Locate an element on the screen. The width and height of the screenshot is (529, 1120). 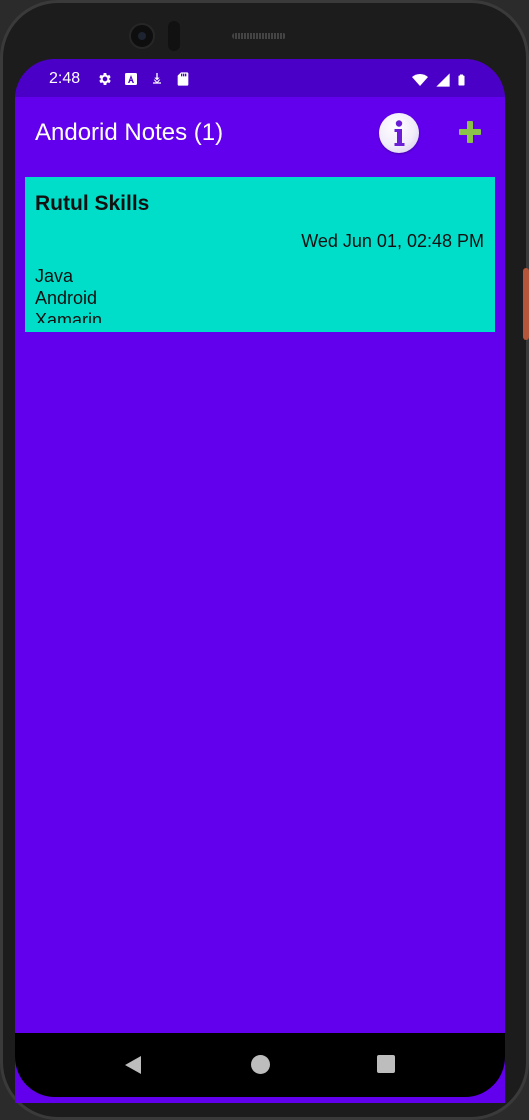
note-date: Wed Jun 01, 02:48 PM is located at coordinates (392, 241).